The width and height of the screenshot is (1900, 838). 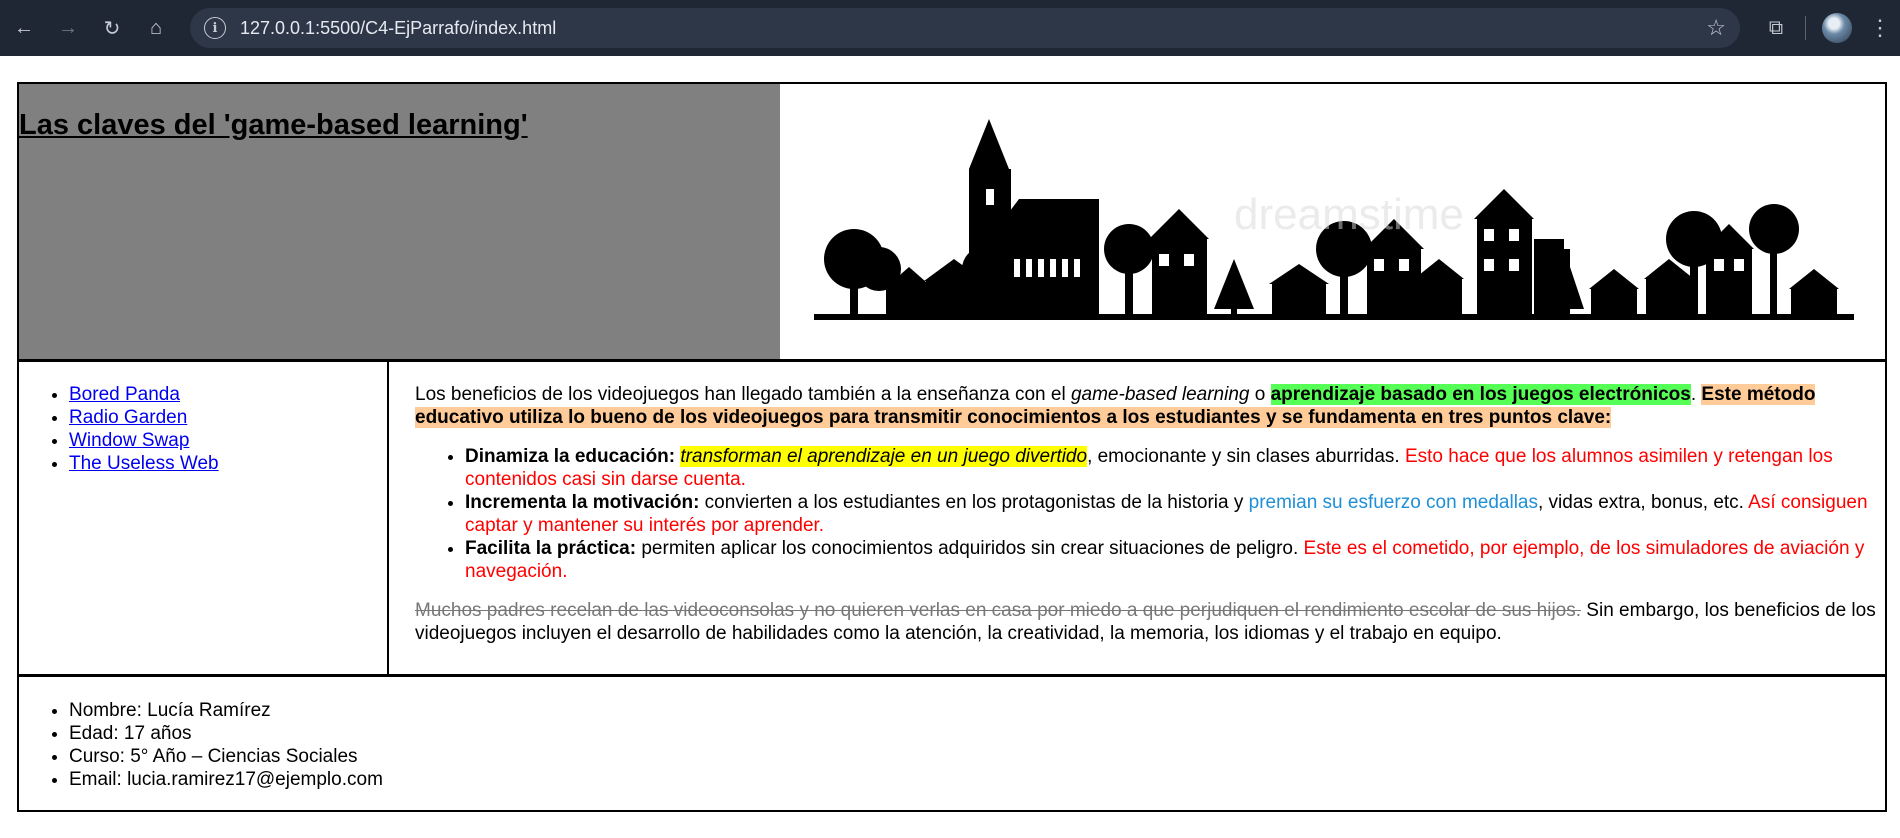 I want to click on extensions-icon: ⧉, so click(x=1776, y=28).